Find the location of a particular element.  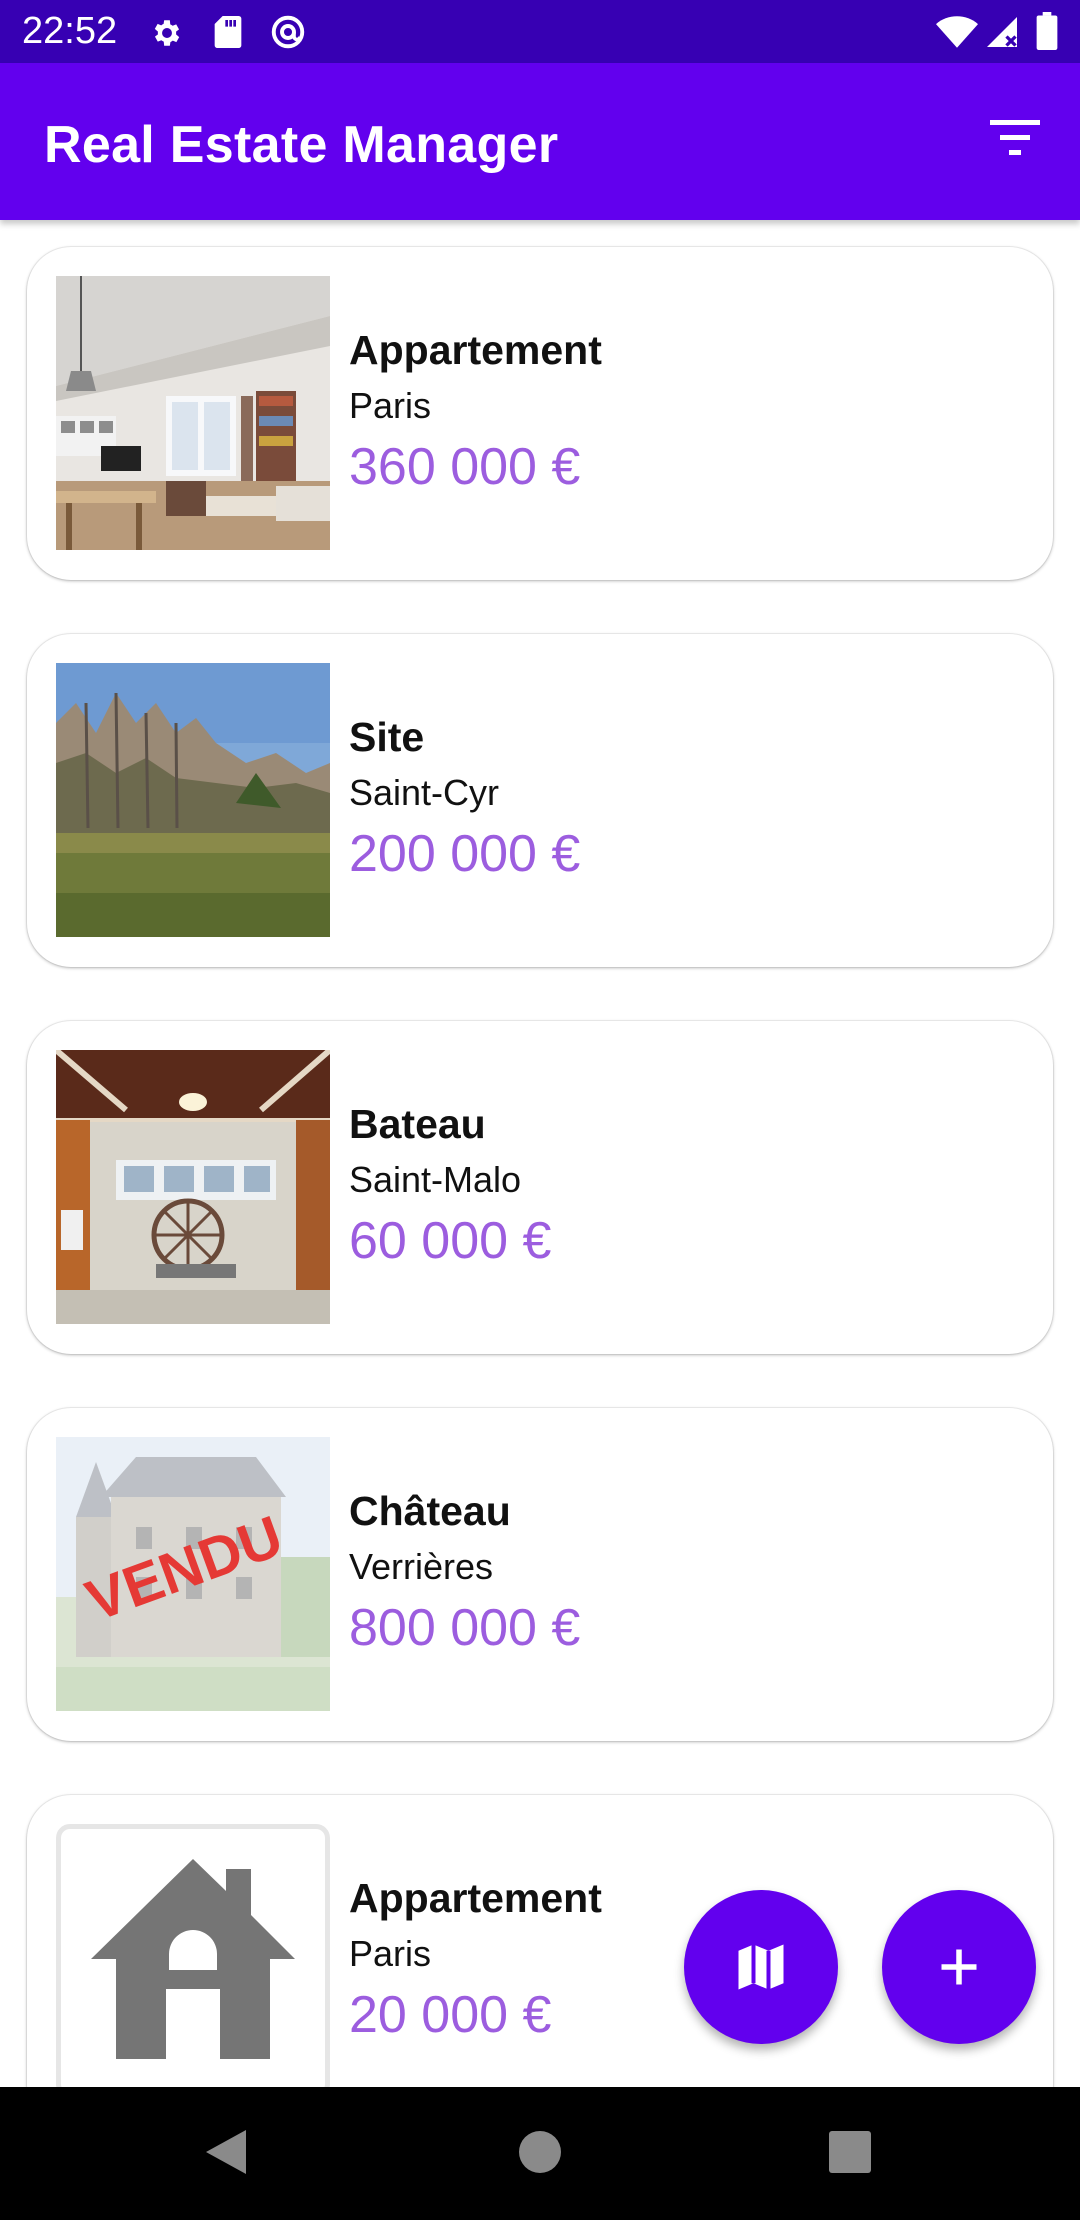

property-price: 200 000 € is located at coordinates (465, 854).